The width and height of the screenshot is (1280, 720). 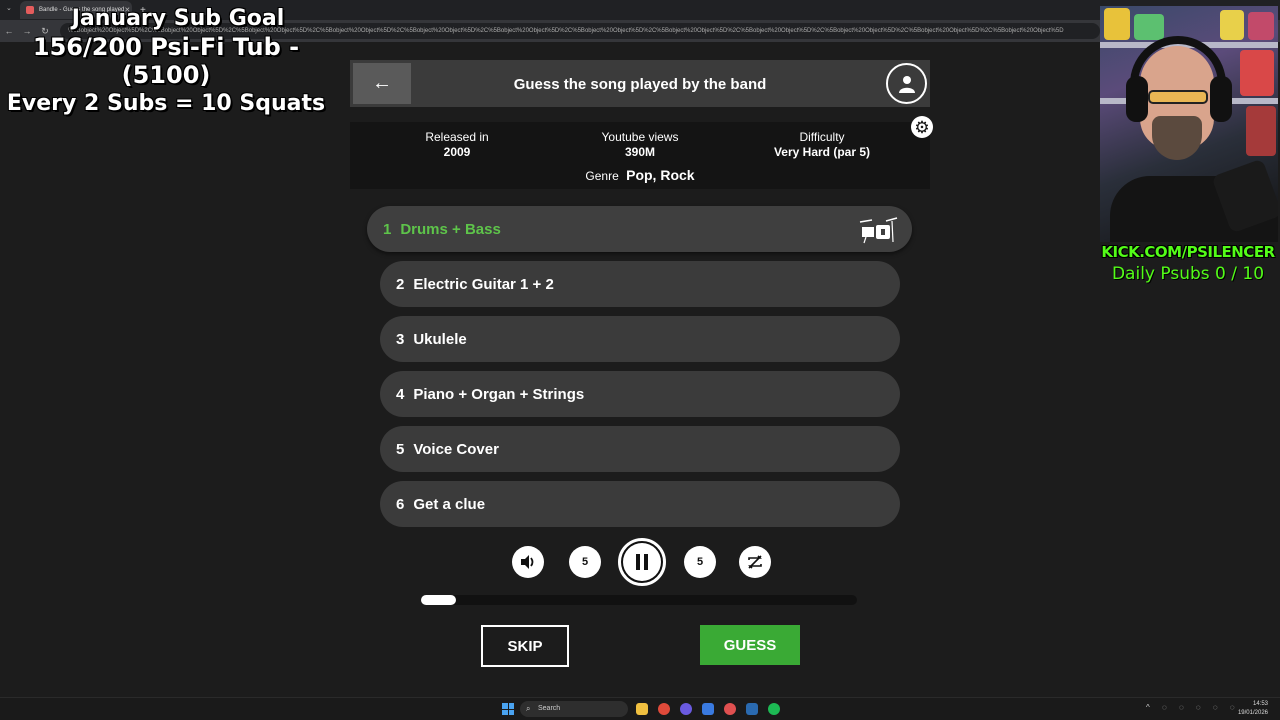 I want to click on stem-number: 3, so click(x=400, y=339).